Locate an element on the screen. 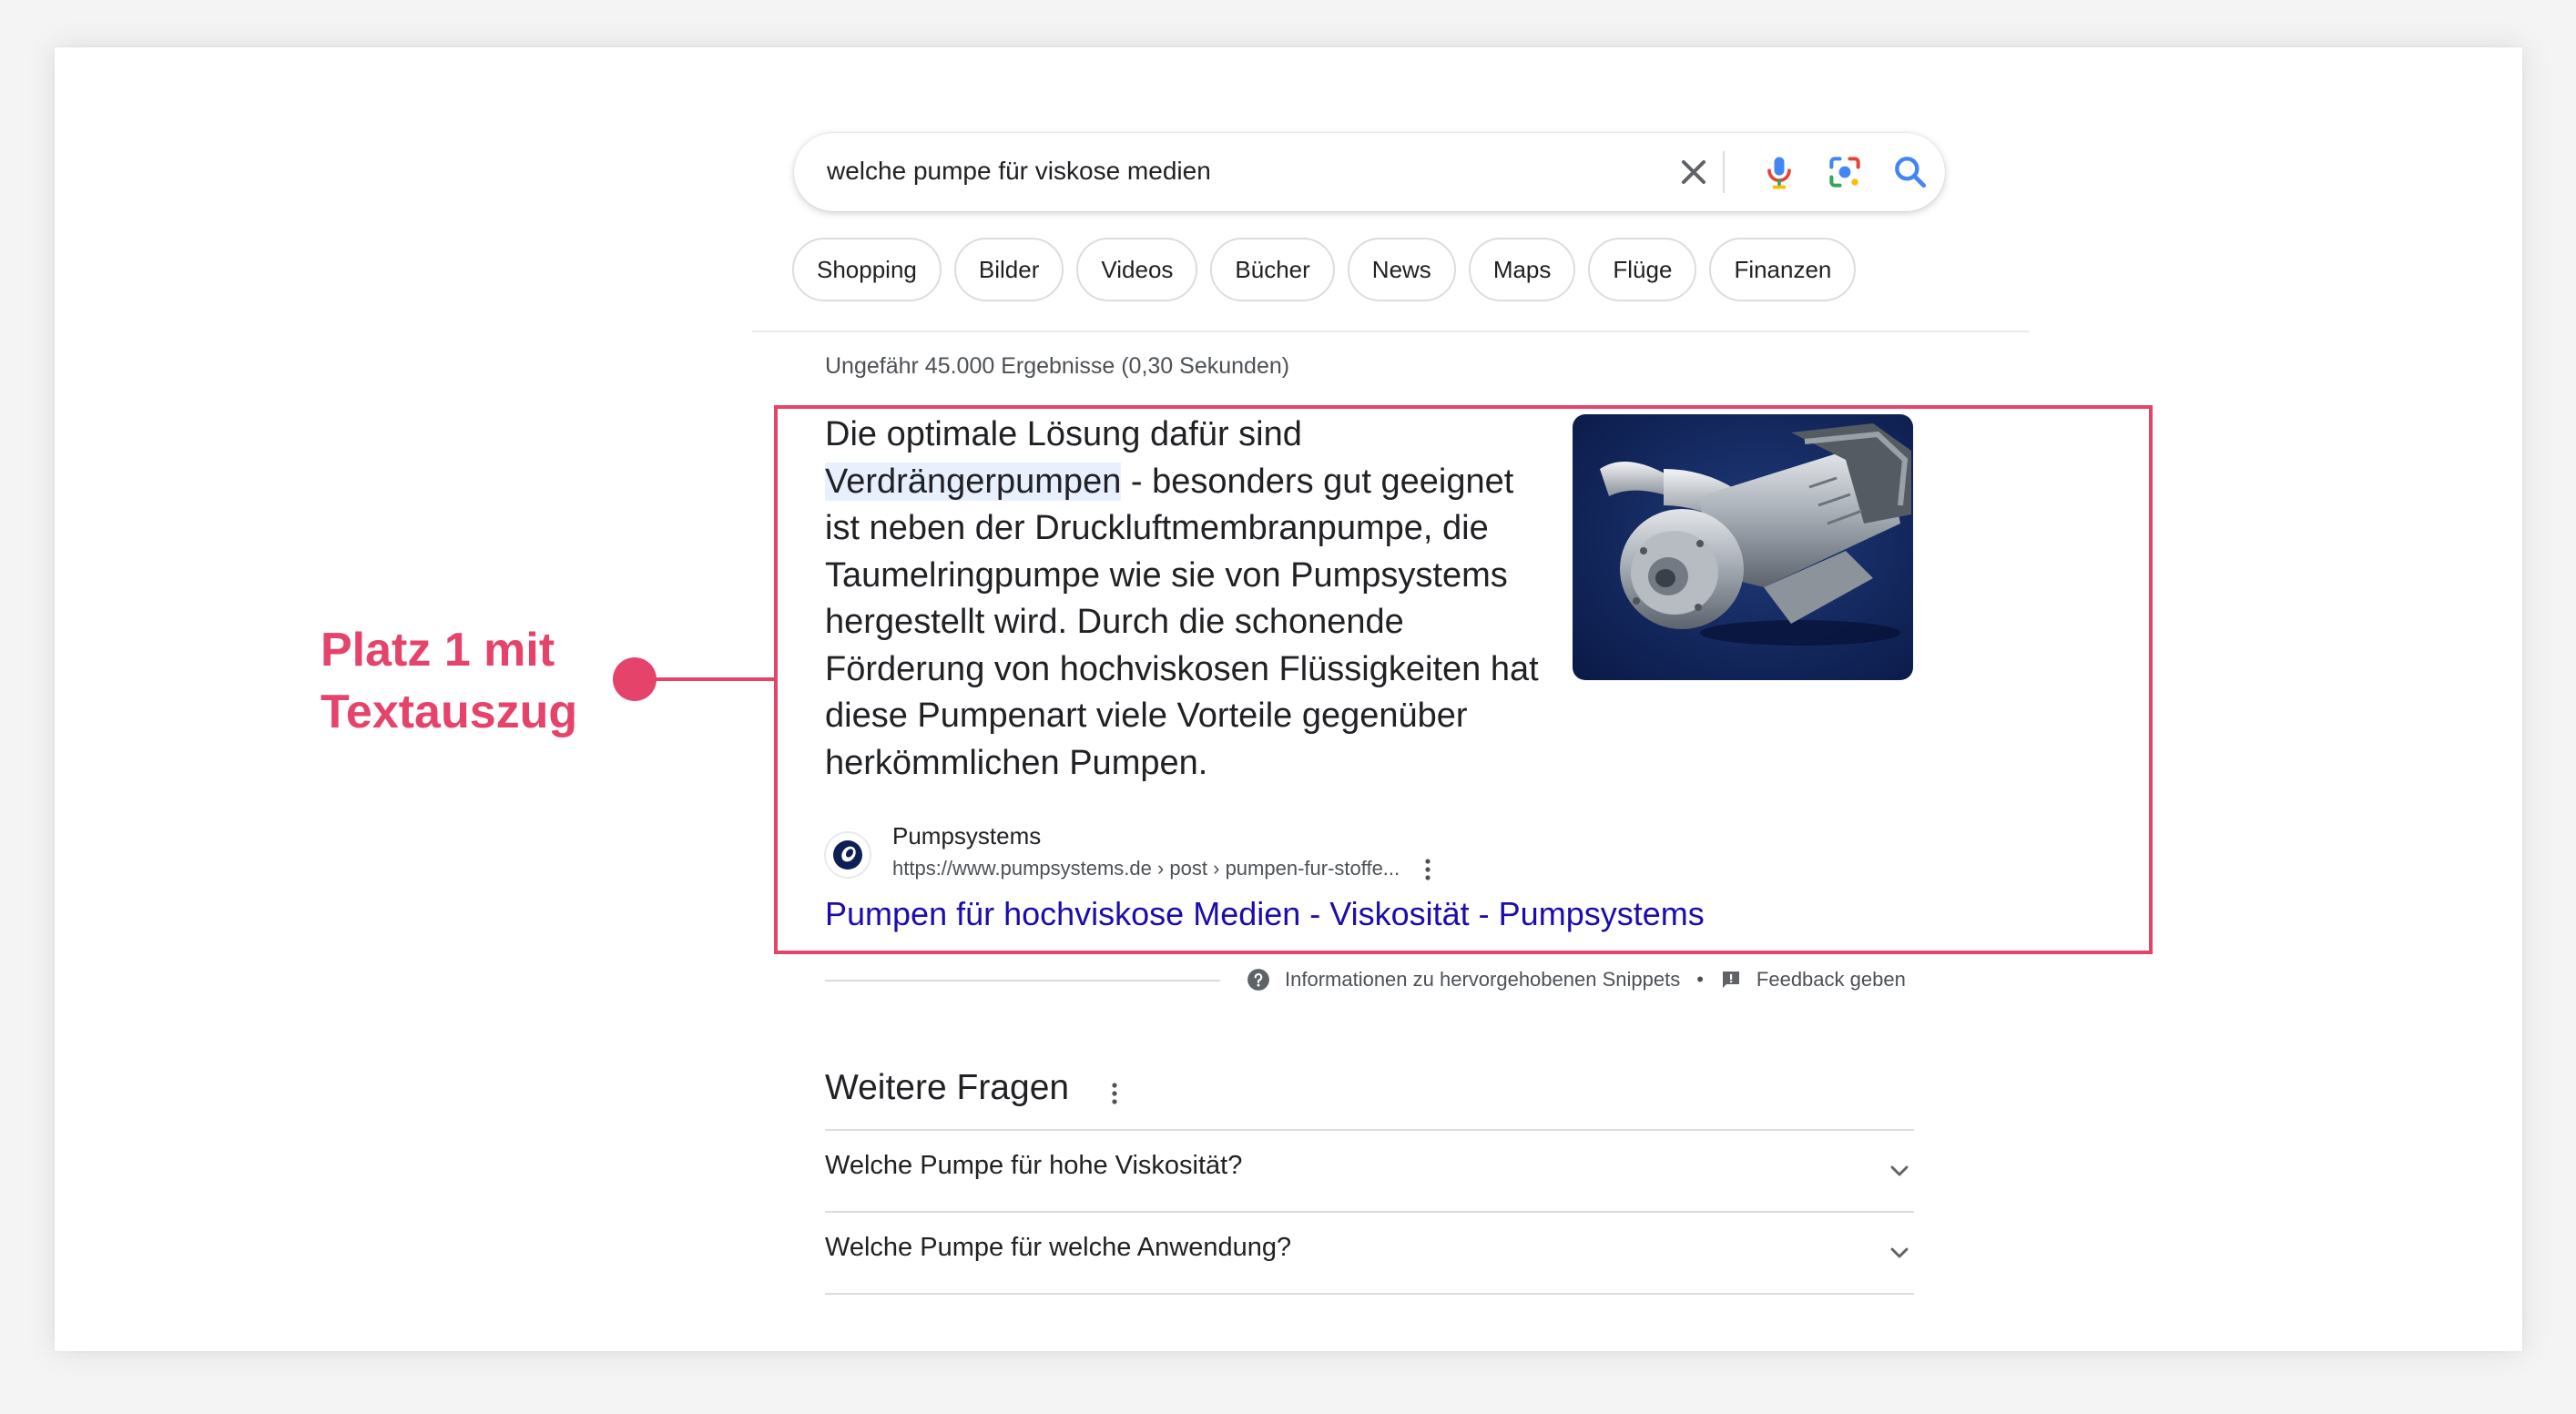 The image size is (2576, 1414). paa-question-1: Welche Pumpe für hohe Viskosität? is located at coordinates (1369, 1171).